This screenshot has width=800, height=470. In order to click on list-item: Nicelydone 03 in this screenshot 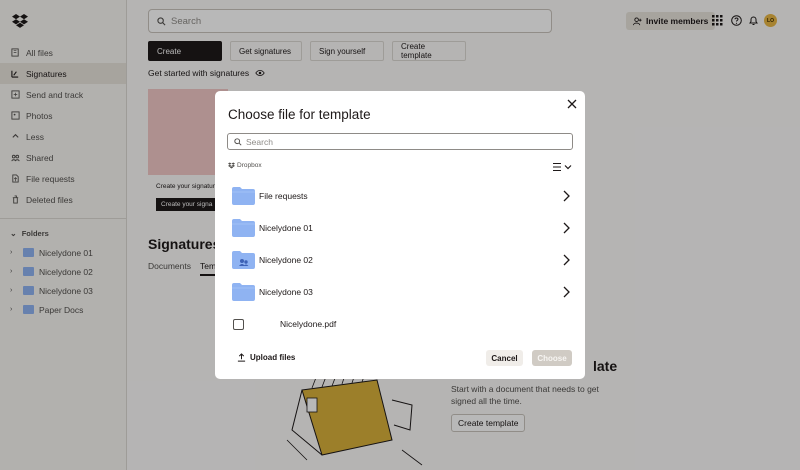, I will do `click(400, 292)`.